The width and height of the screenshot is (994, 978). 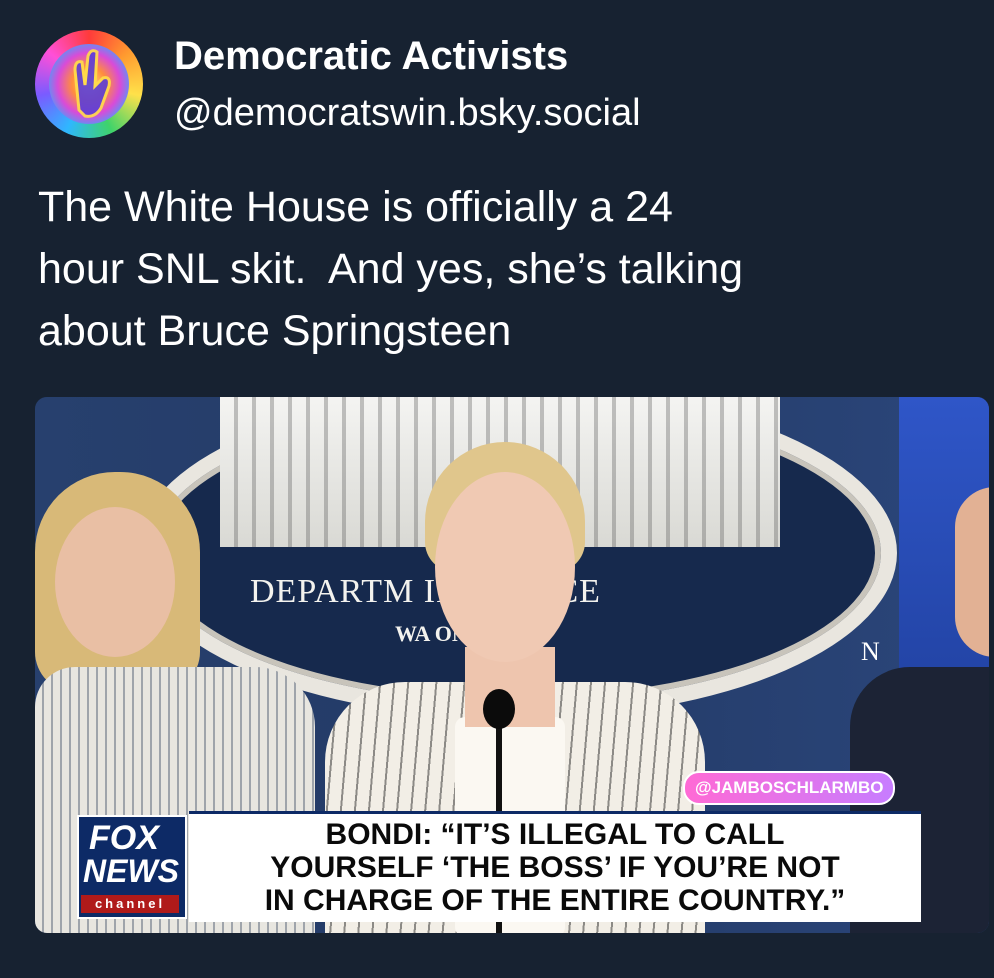 What do you see at coordinates (870, 651) in the screenshot?
I see `side-letter: N` at bounding box center [870, 651].